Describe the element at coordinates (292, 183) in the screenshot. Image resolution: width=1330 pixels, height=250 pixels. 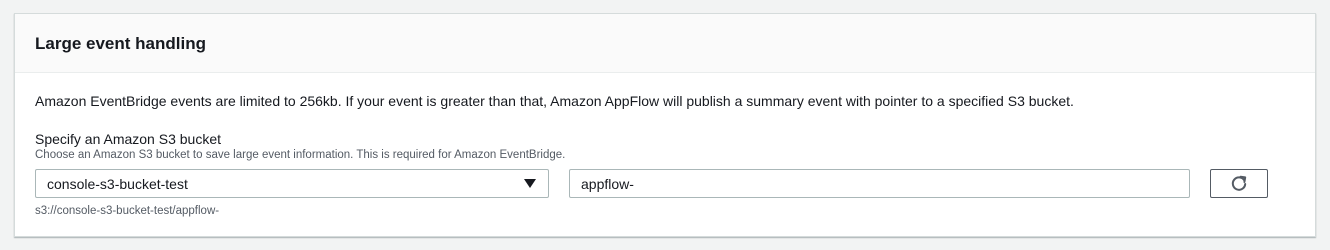
I see `bucket-select: console-s3-bucket-test` at that location.